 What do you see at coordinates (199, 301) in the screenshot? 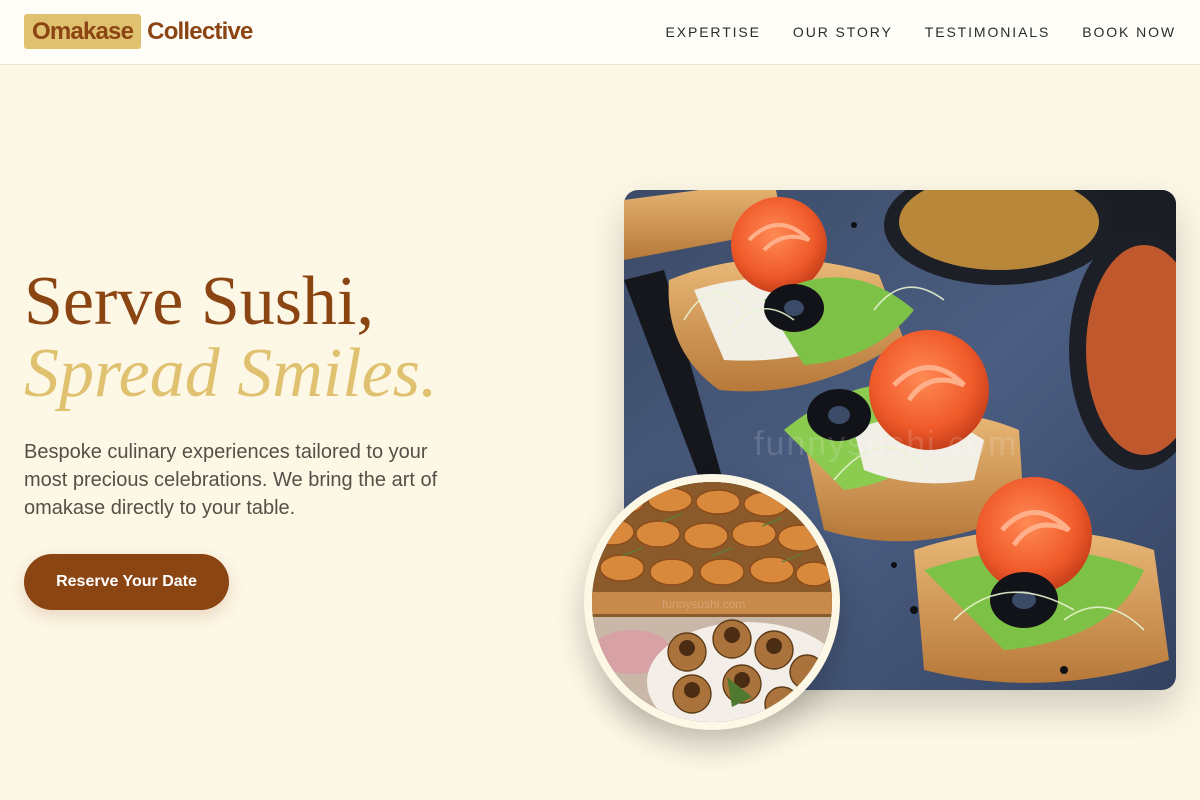
I see `hero-title-line1: Serve Sushi,` at bounding box center [199, 301].